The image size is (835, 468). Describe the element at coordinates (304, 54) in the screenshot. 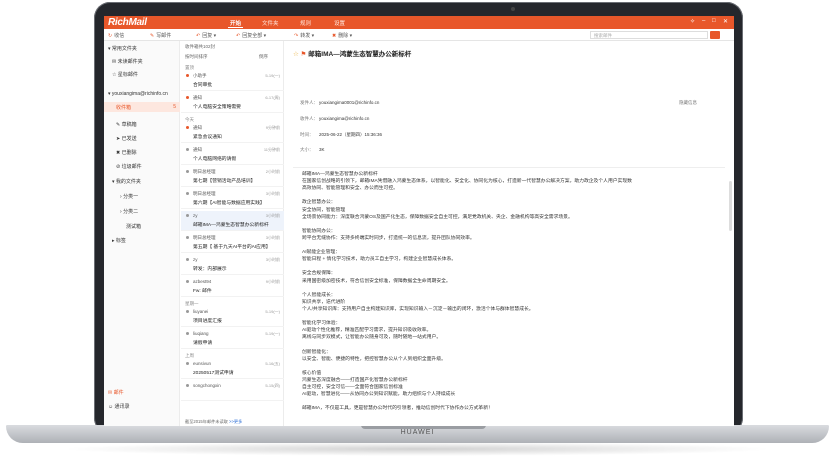

I see `flag-icon: ⚑` at that location.